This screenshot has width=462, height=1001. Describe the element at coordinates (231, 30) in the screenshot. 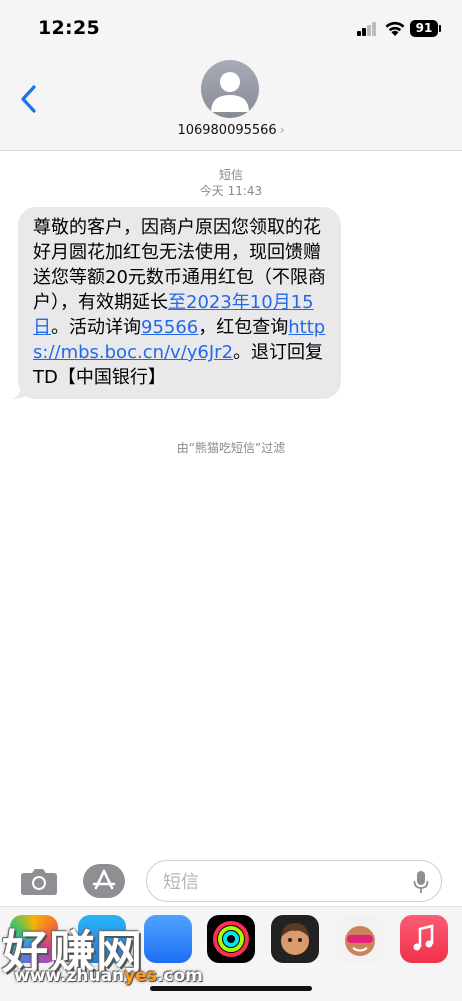

I see `status-bar: 12:25 91` at that location.